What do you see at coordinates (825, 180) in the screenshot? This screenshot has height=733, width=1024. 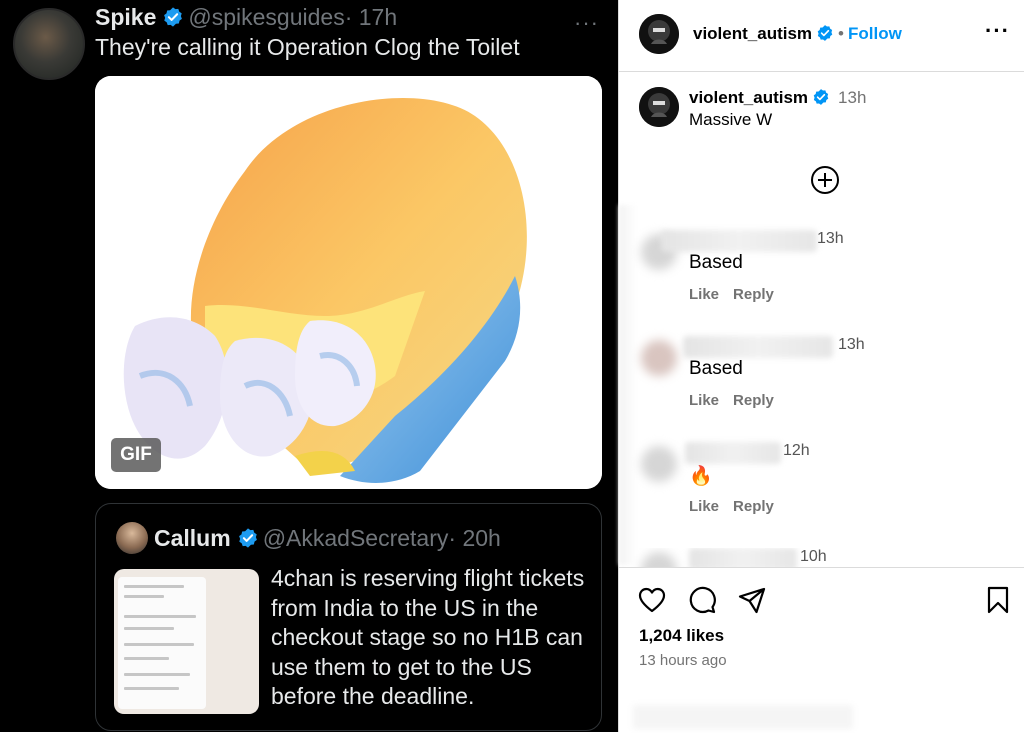 I see `add-comment-icon` at bounding box center [825, 180].